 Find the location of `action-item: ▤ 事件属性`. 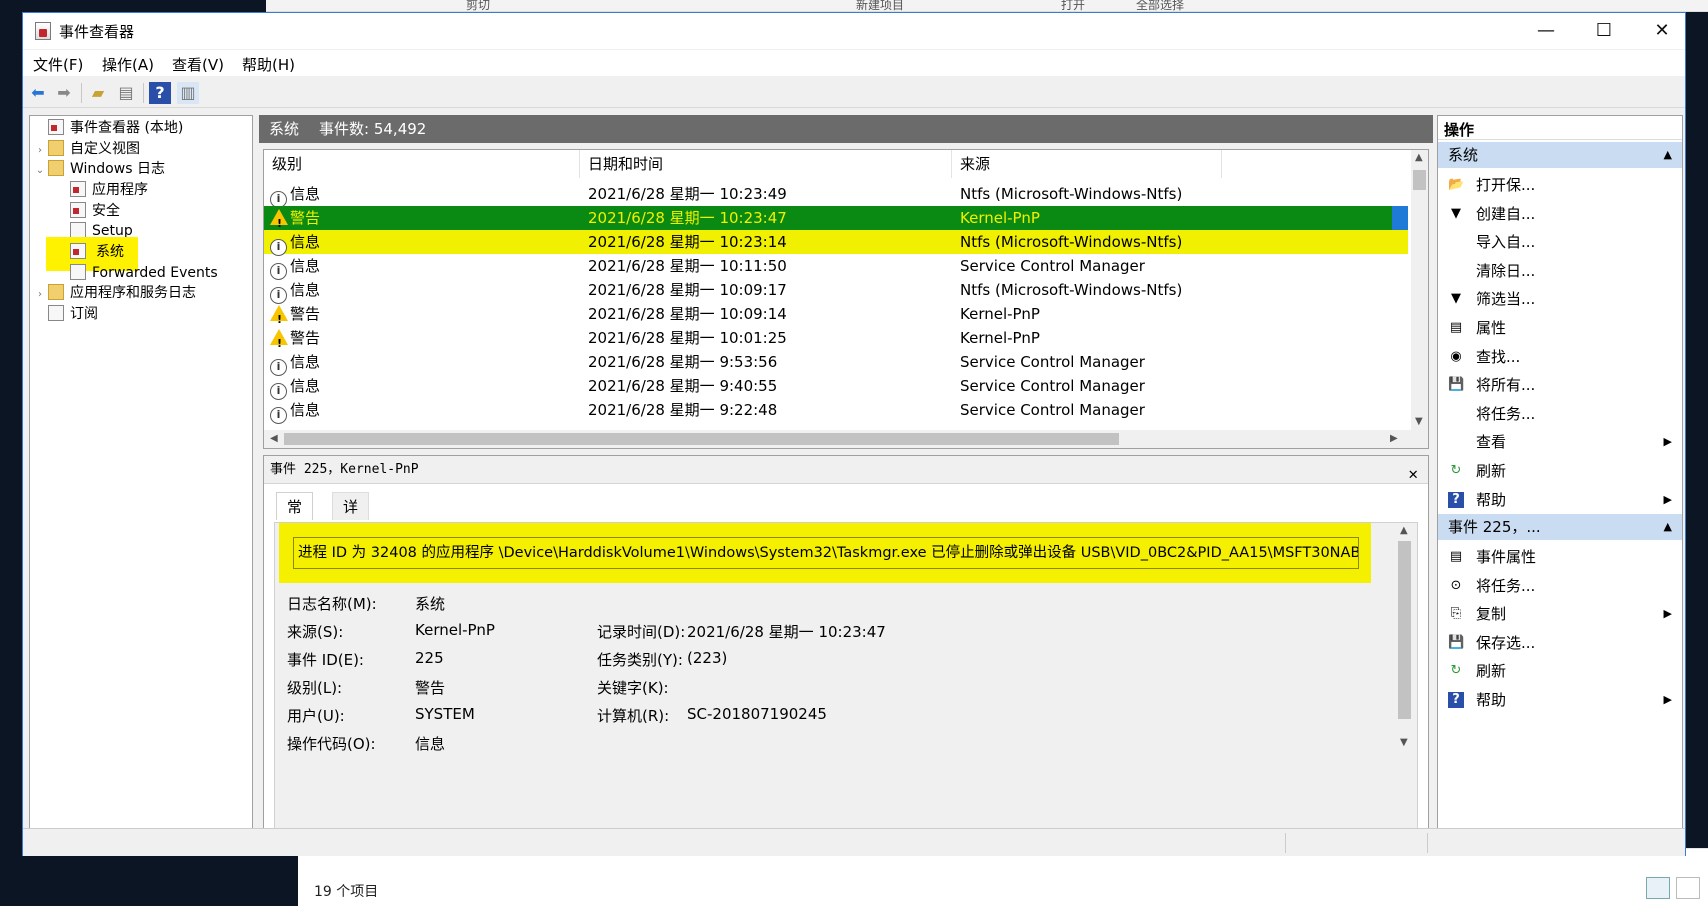

action-item: ▤ 事件属性 is located at coordinates (1560, 557).